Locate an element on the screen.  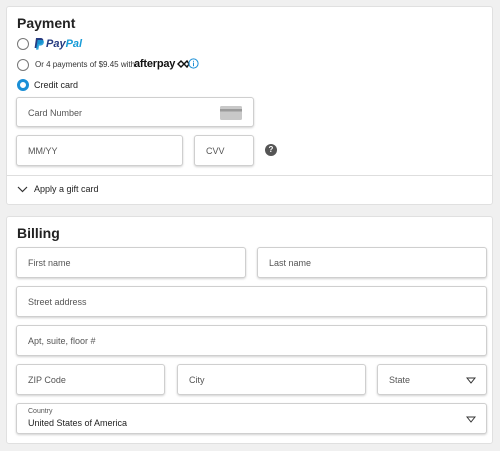
first-name-placeholder: First name is located at coordinates (49, 263).